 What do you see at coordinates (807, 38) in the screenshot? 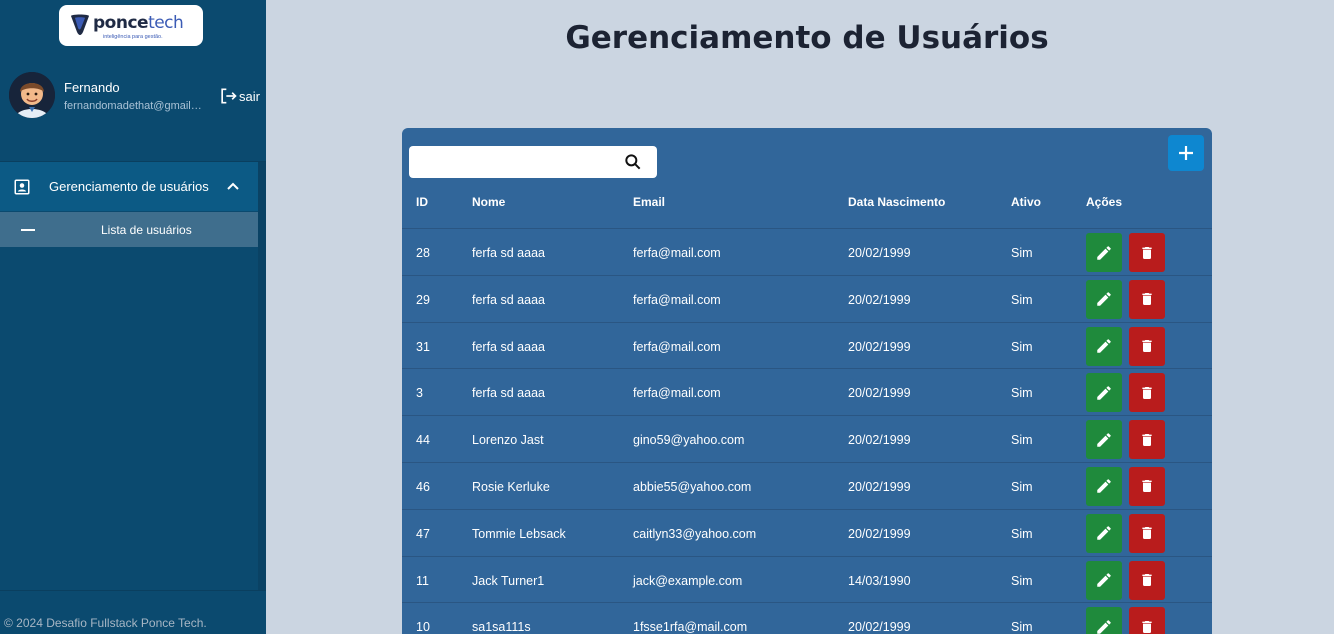
I see `page-title: Gerenciamento de Usuários` at bounding box center [807, 38].